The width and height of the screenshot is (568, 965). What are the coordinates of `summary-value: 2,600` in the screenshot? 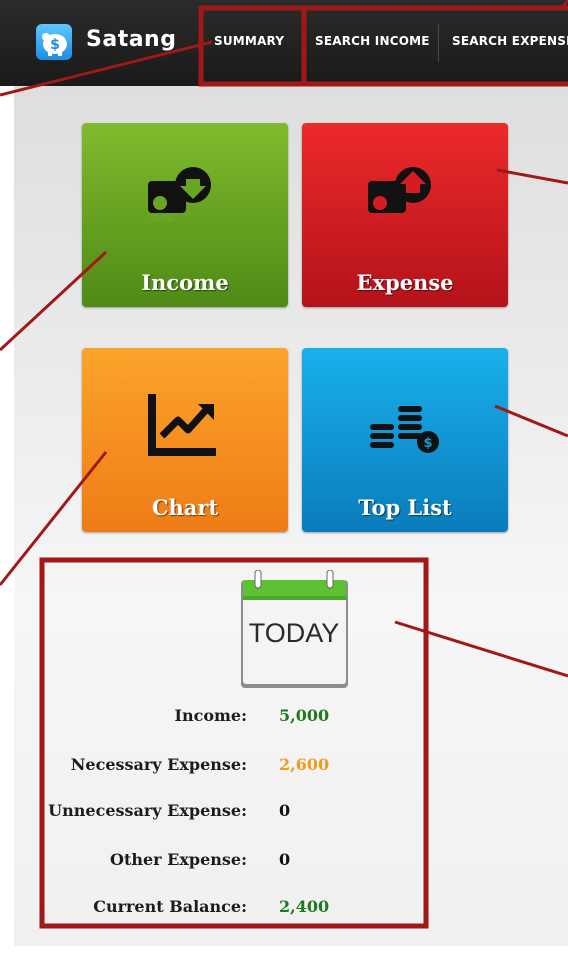 It's located at (304, 764).